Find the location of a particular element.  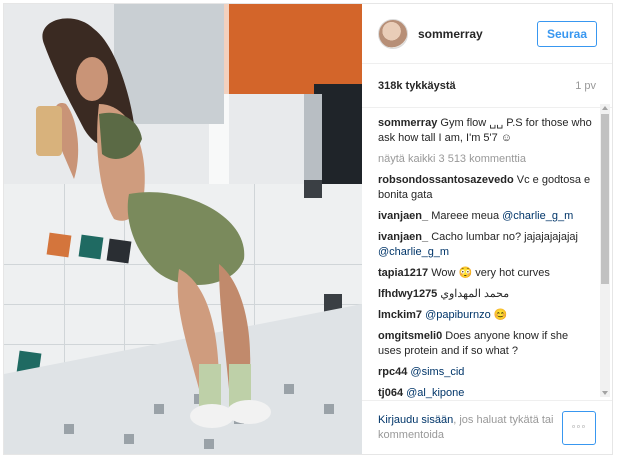

comment-user: tapia1217 is located at coordinates (403, 273).